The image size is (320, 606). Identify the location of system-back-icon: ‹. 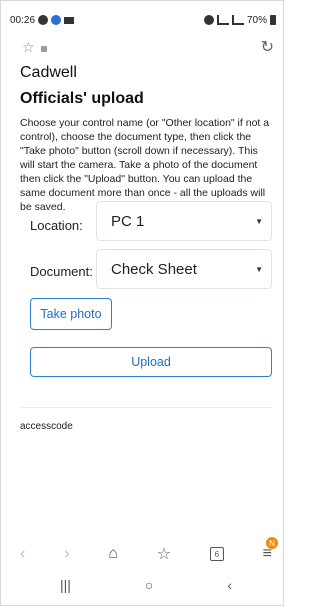
(229, 585).